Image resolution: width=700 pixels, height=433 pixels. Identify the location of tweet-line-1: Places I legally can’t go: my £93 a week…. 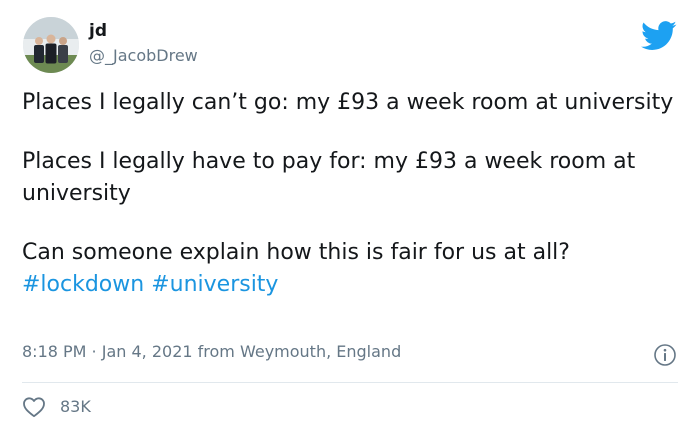
(348, 102).